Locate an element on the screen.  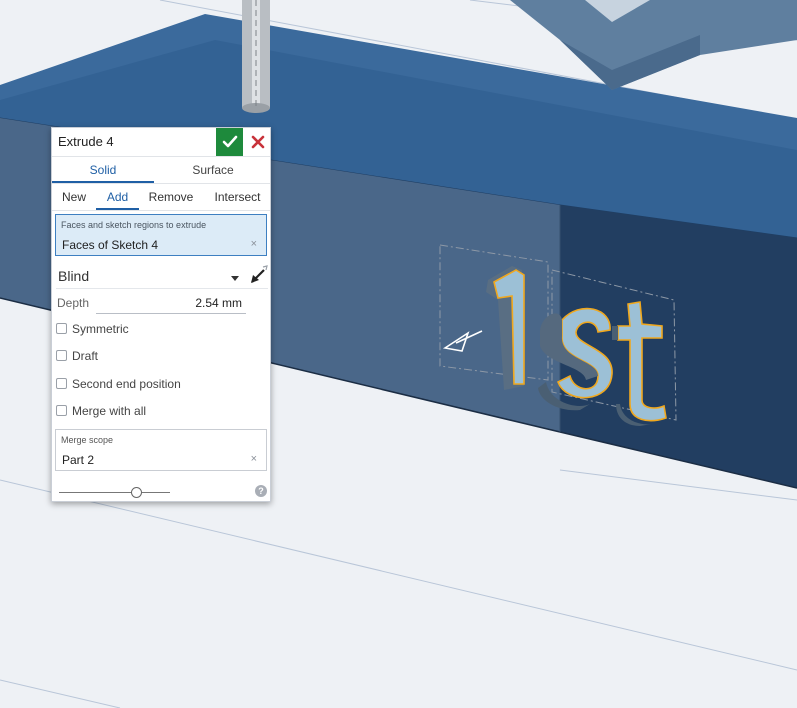
symmetric-checkbox: Symmetric is located at coordinates (92, 331).